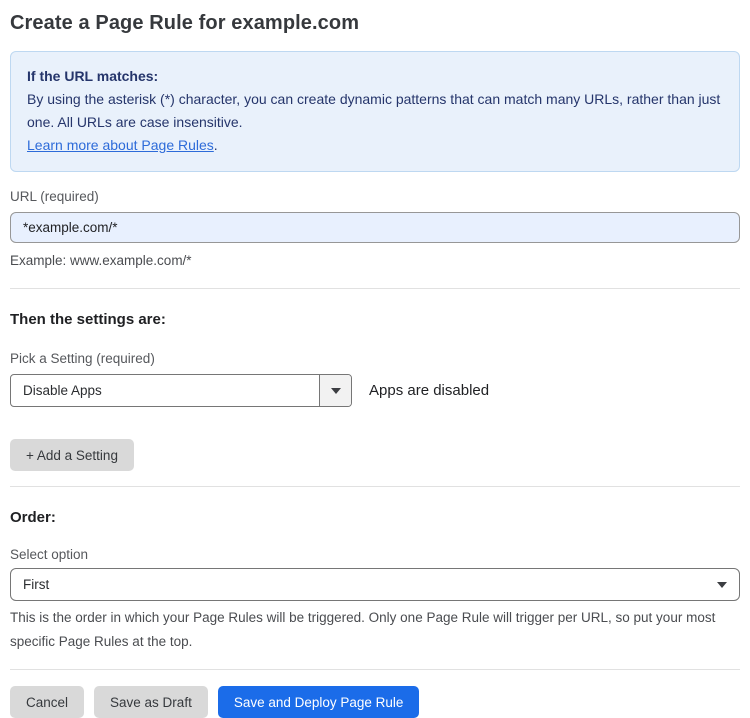 This screenshot has height=718, width=750. What do you see at coordinates (88, 319) in the screenshot?
I see `settings-section-heading: Then the settings are:` at bounding box center [88, 319].